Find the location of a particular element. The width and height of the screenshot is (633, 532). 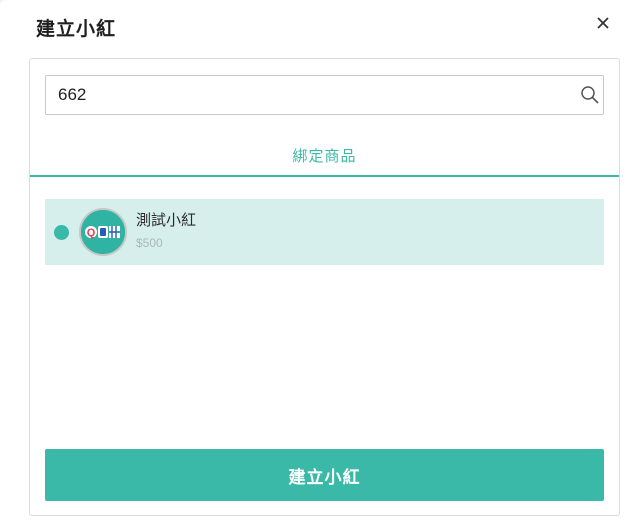

selected-radio is located at coordinates (61, 232).